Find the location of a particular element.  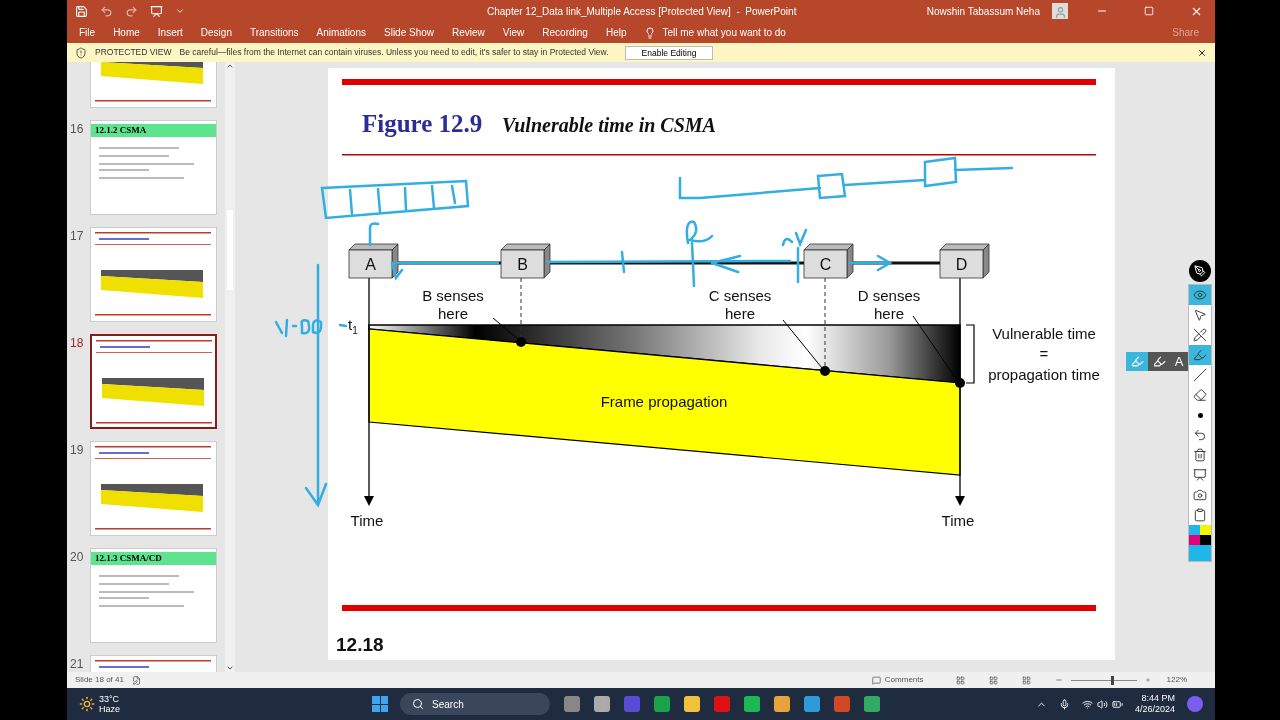

customize-icon is located at coordinates (180, 11).